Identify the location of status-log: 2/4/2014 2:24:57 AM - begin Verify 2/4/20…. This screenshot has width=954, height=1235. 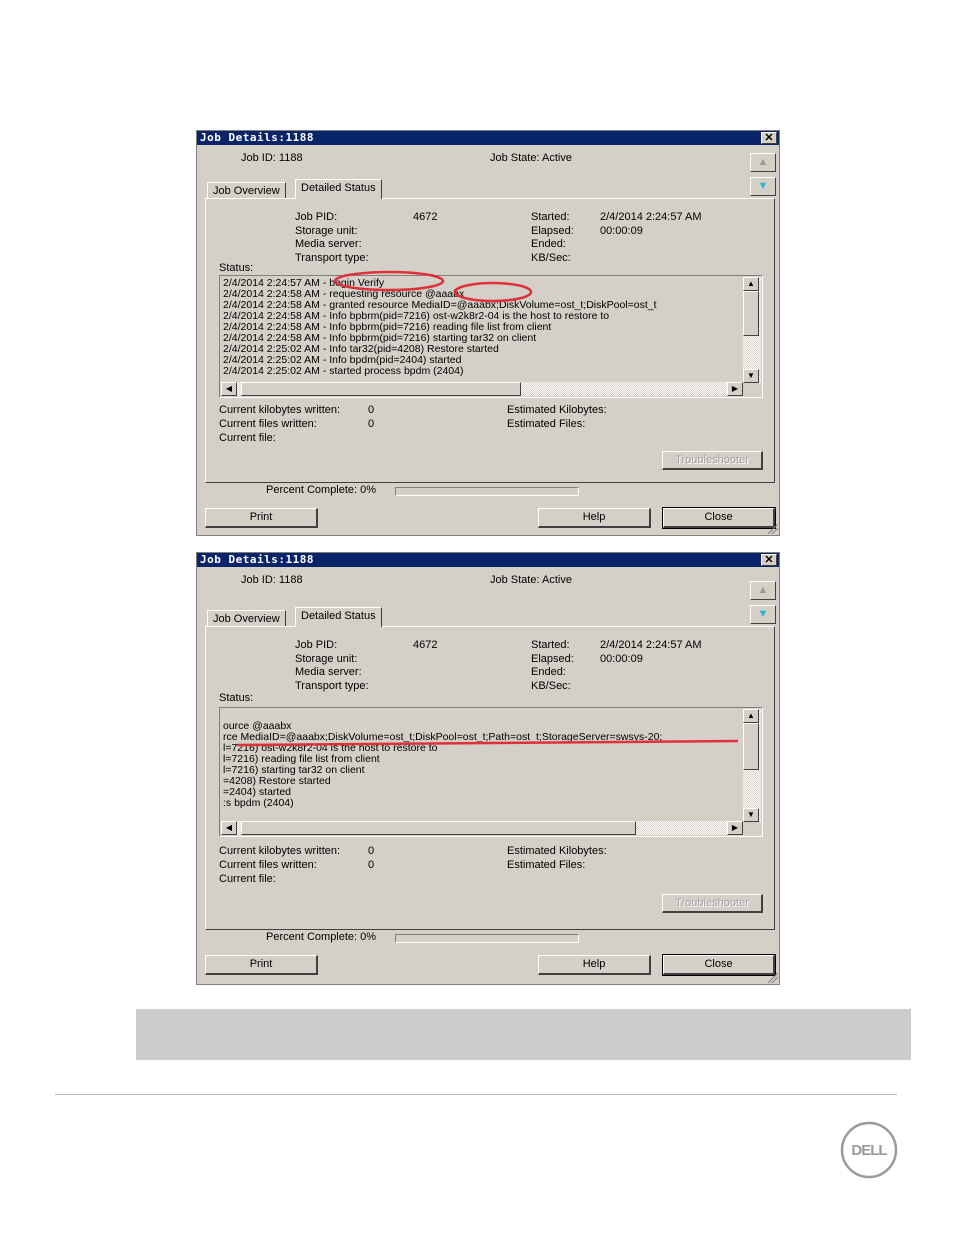
(491, 336).